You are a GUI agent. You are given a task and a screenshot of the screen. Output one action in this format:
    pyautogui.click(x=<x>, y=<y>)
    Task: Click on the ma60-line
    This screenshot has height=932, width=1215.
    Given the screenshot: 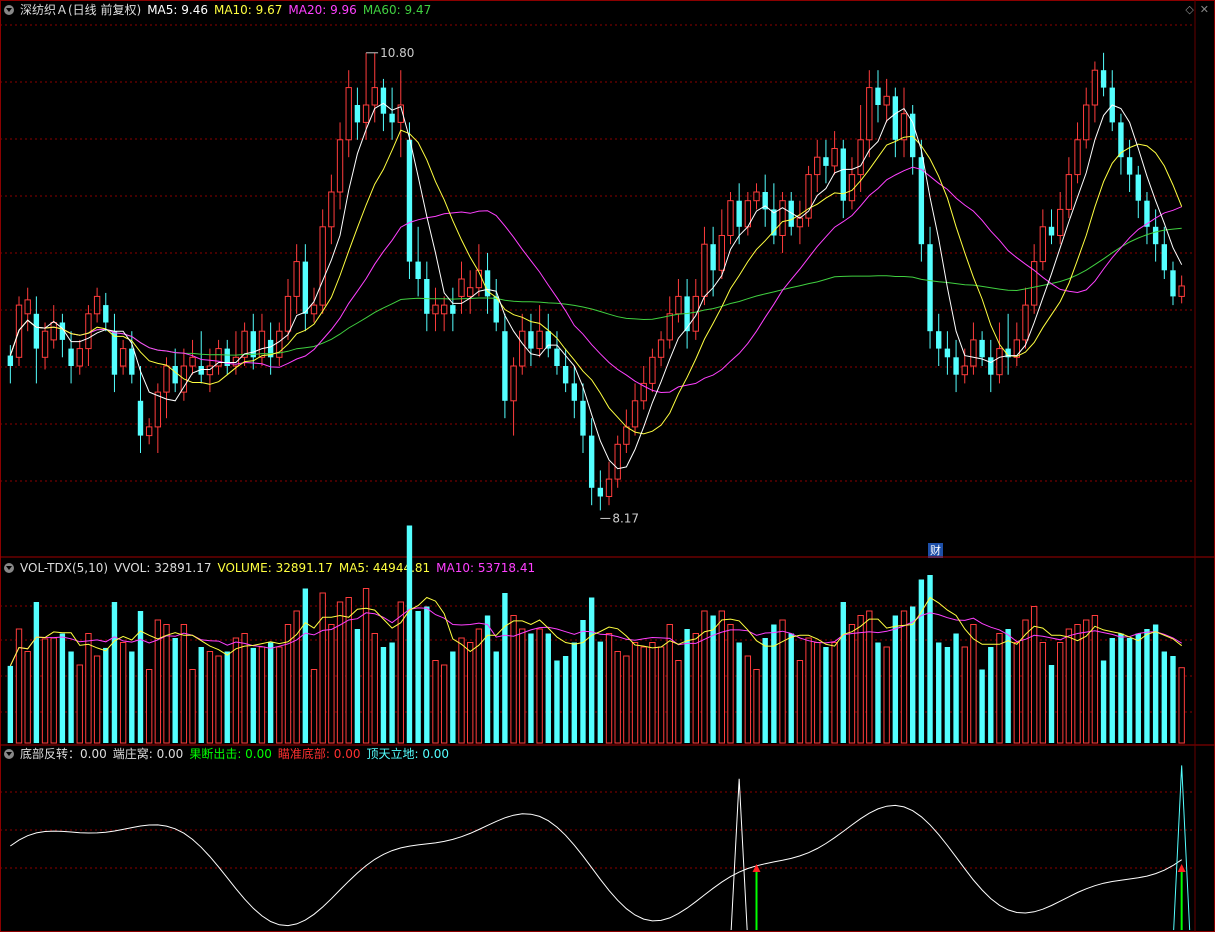 What is the action you would take?
    pyautogui.click(x=595, y=291)
    